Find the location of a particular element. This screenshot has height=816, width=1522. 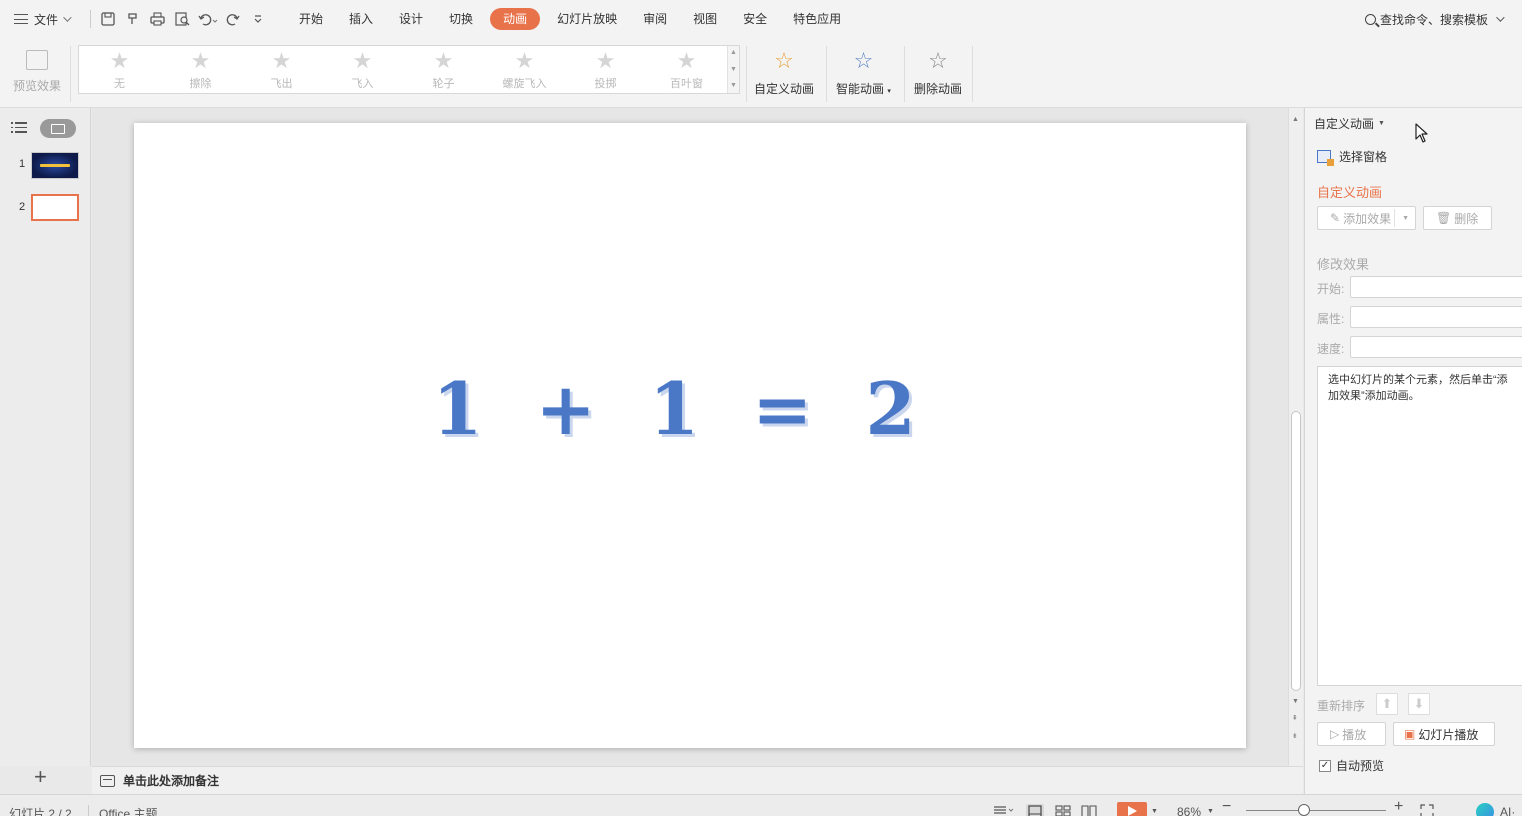

tab-design: 设计 is located at coordinates (411, 19).